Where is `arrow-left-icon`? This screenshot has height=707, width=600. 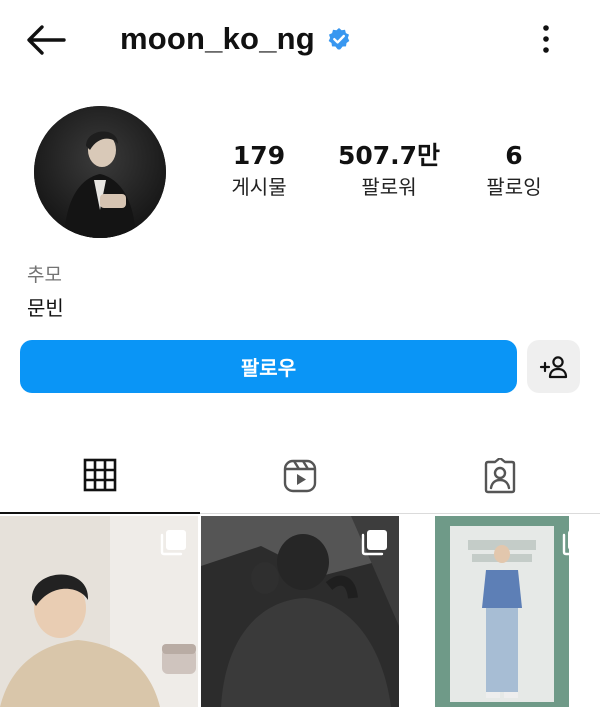
arrow-left-icon is located at coordinates (46, 40).